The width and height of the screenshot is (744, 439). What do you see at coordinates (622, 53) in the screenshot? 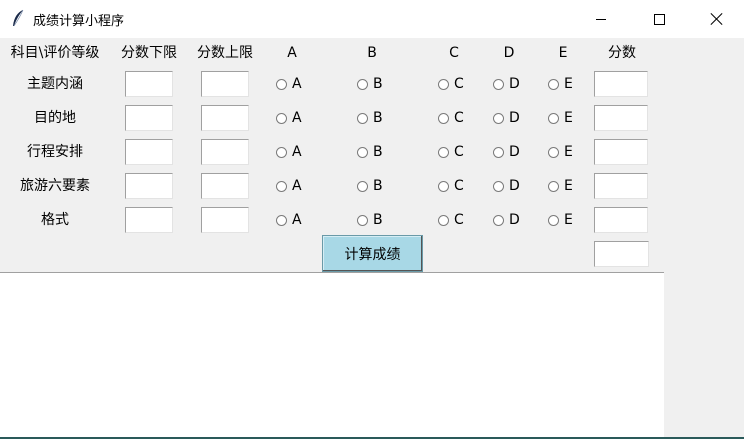
I see `header-score: 分数` at bounding box center [622, 53].